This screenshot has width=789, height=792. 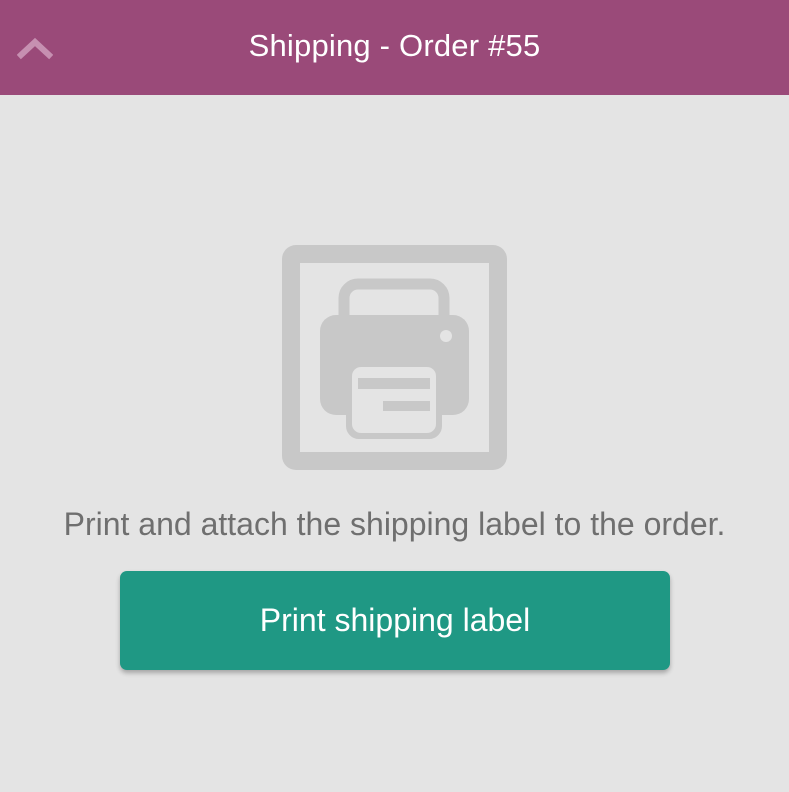 I want to click on print-shipping-label-button: Print shipping label, so click(x=395, y=620).